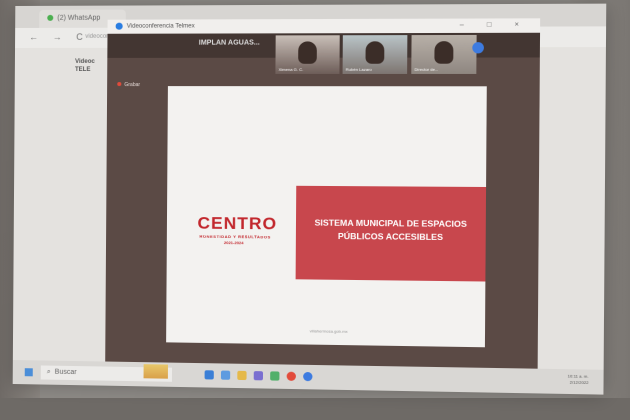 The height and width of the screenshot is (420, 630). I want to click on participant-tile: Ximena G. C., so click(307, 54).